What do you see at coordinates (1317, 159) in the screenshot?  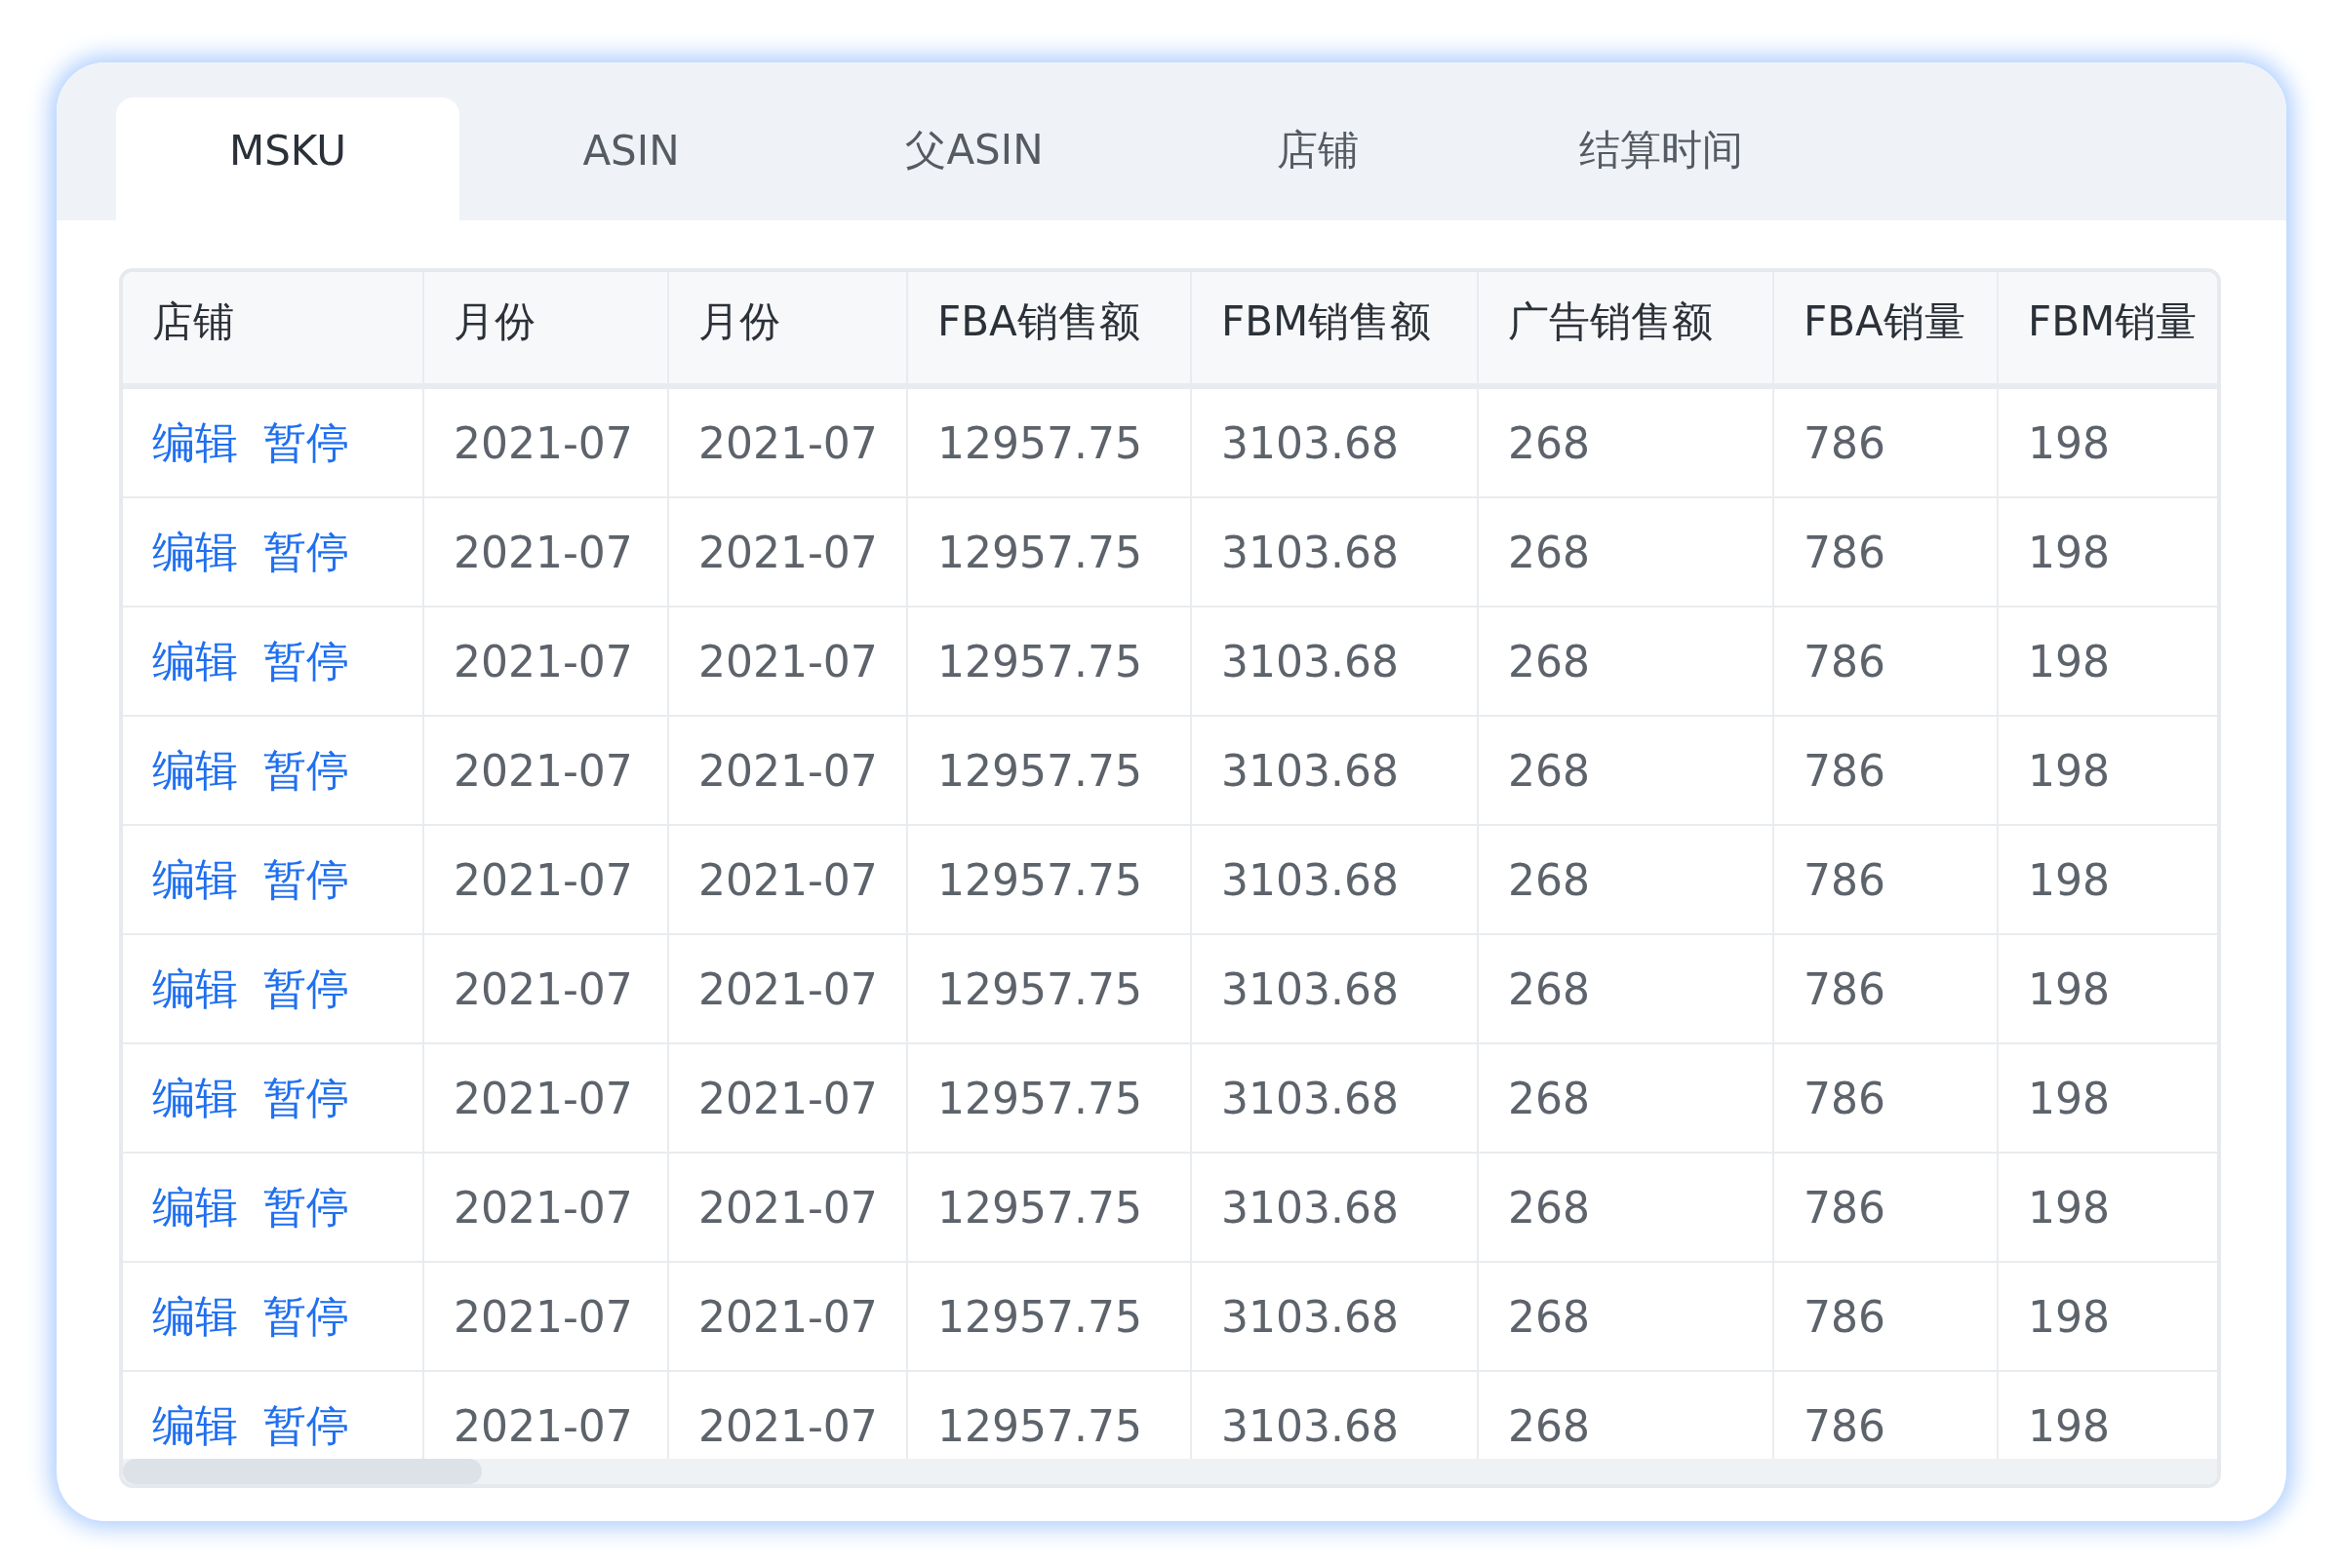 I see `tab: 店铺` at bounding box center [1317, 159].